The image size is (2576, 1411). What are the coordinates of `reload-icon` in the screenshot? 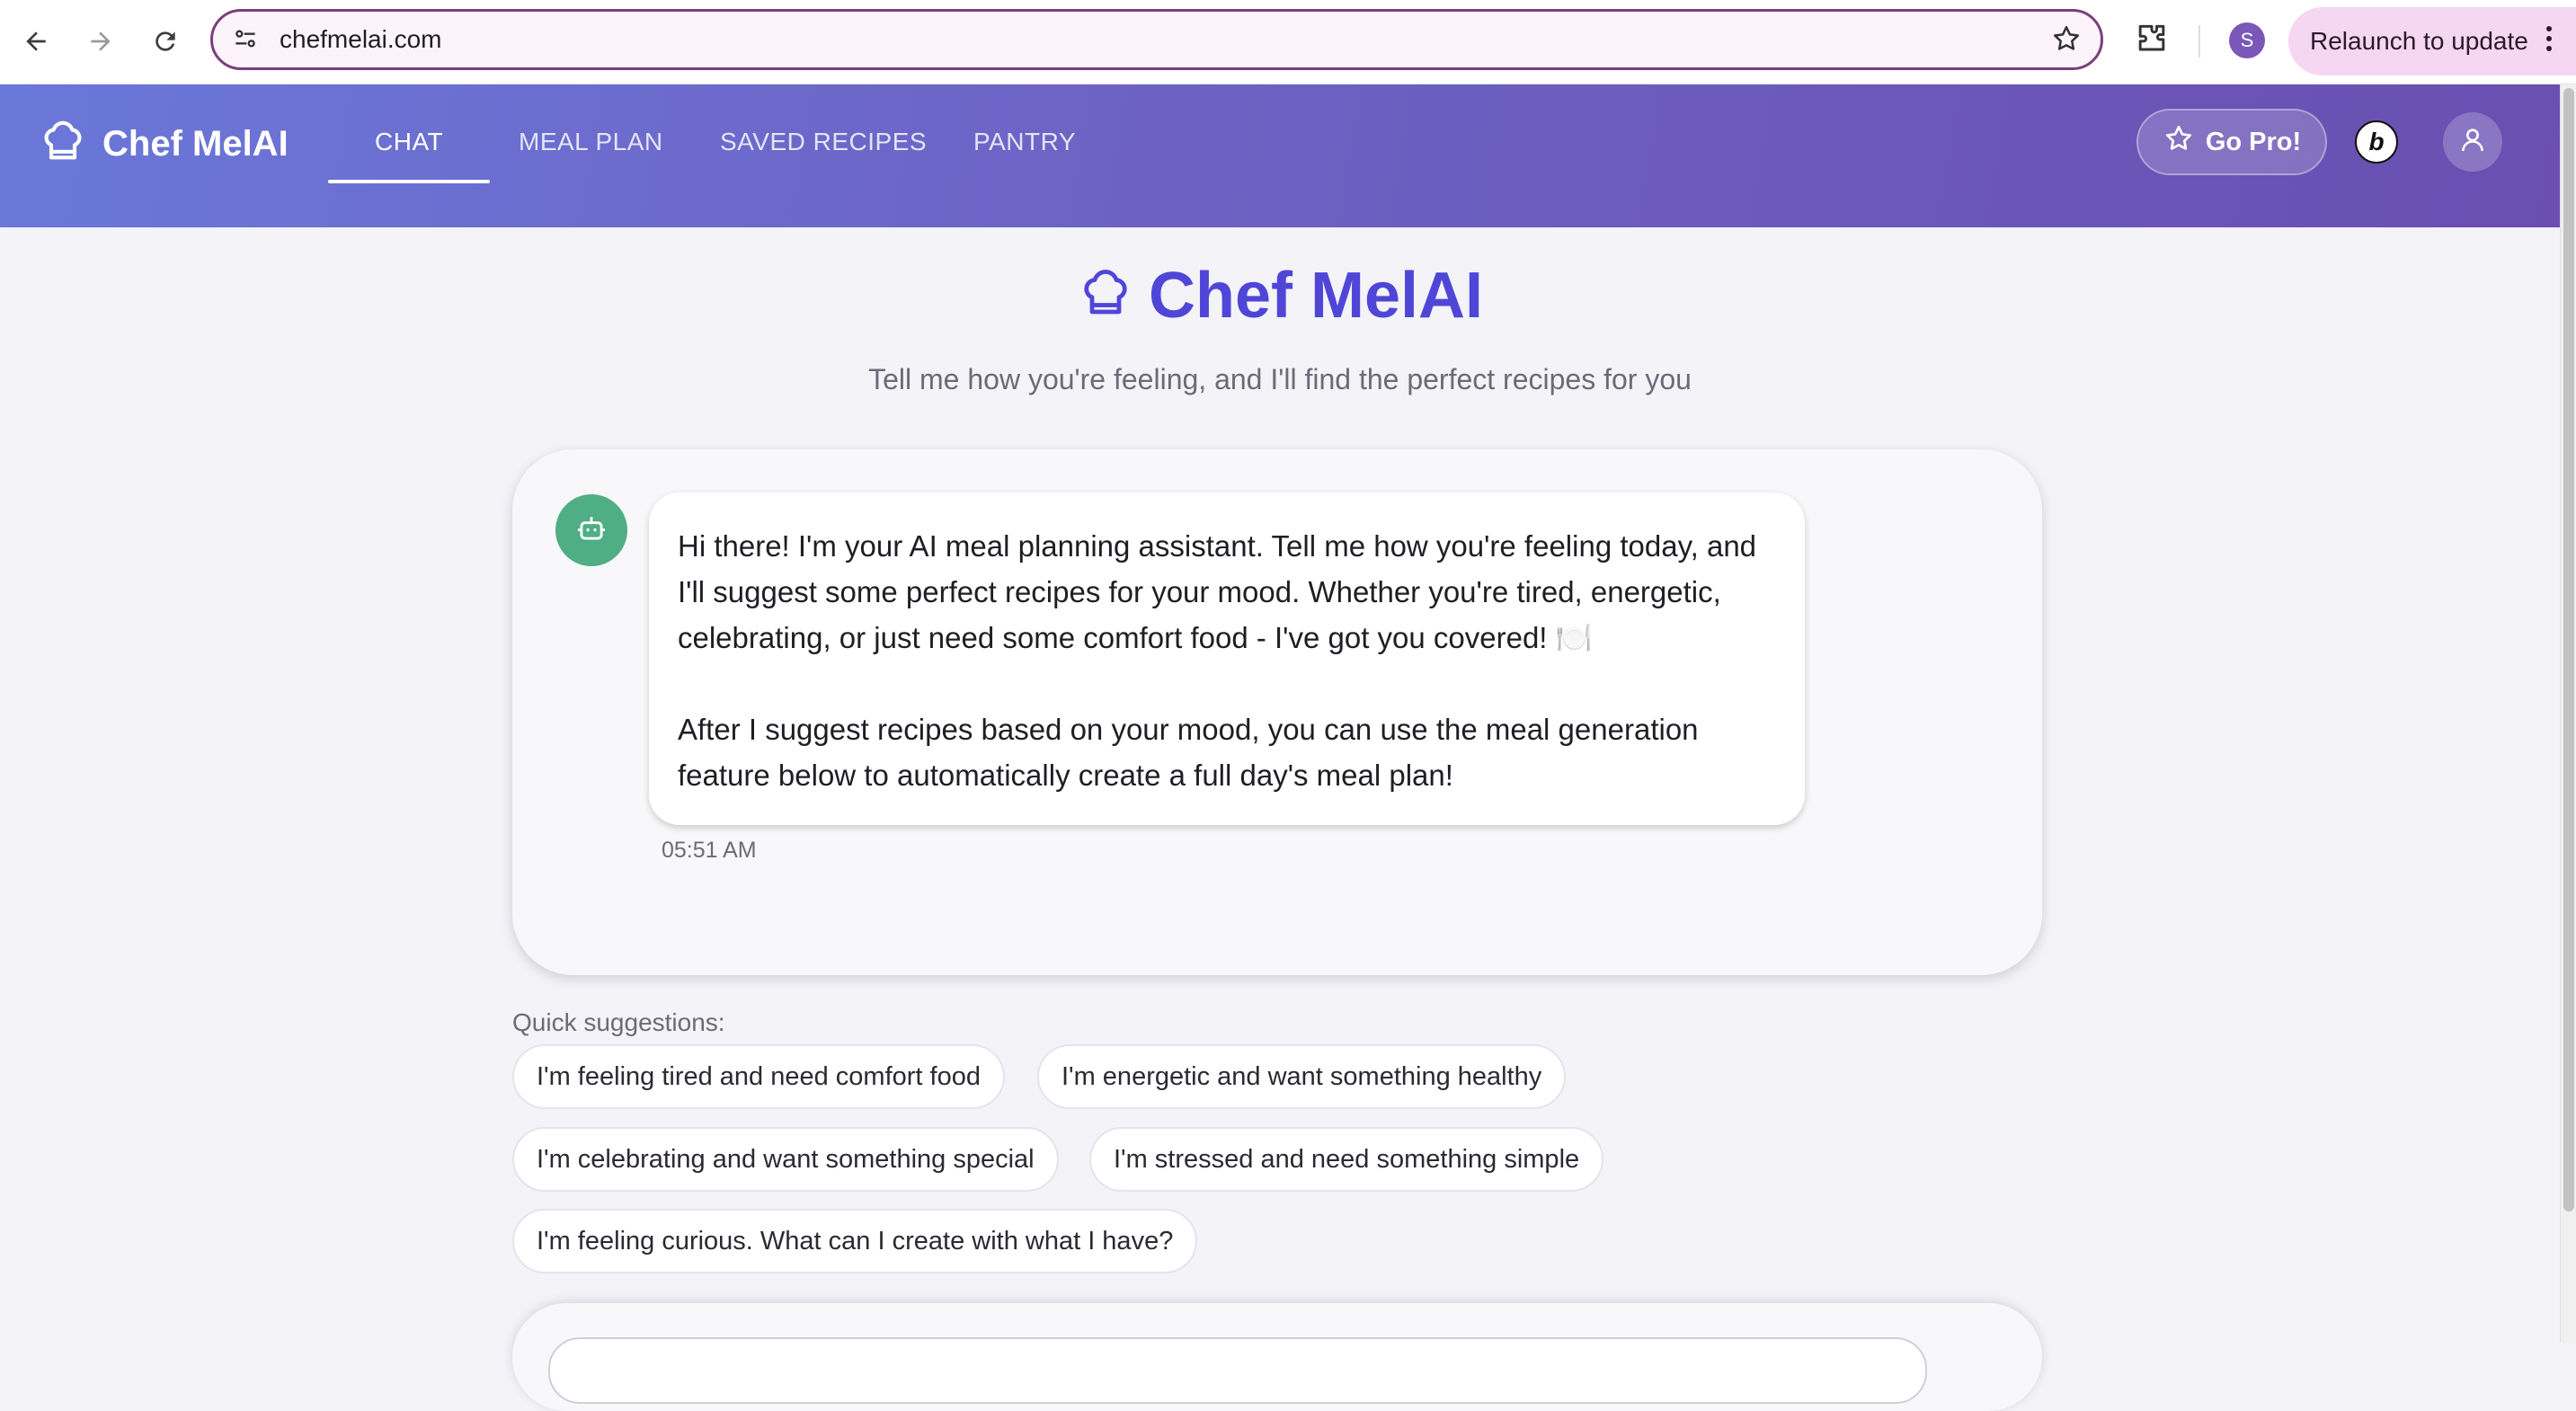 It's located at (165, 41).